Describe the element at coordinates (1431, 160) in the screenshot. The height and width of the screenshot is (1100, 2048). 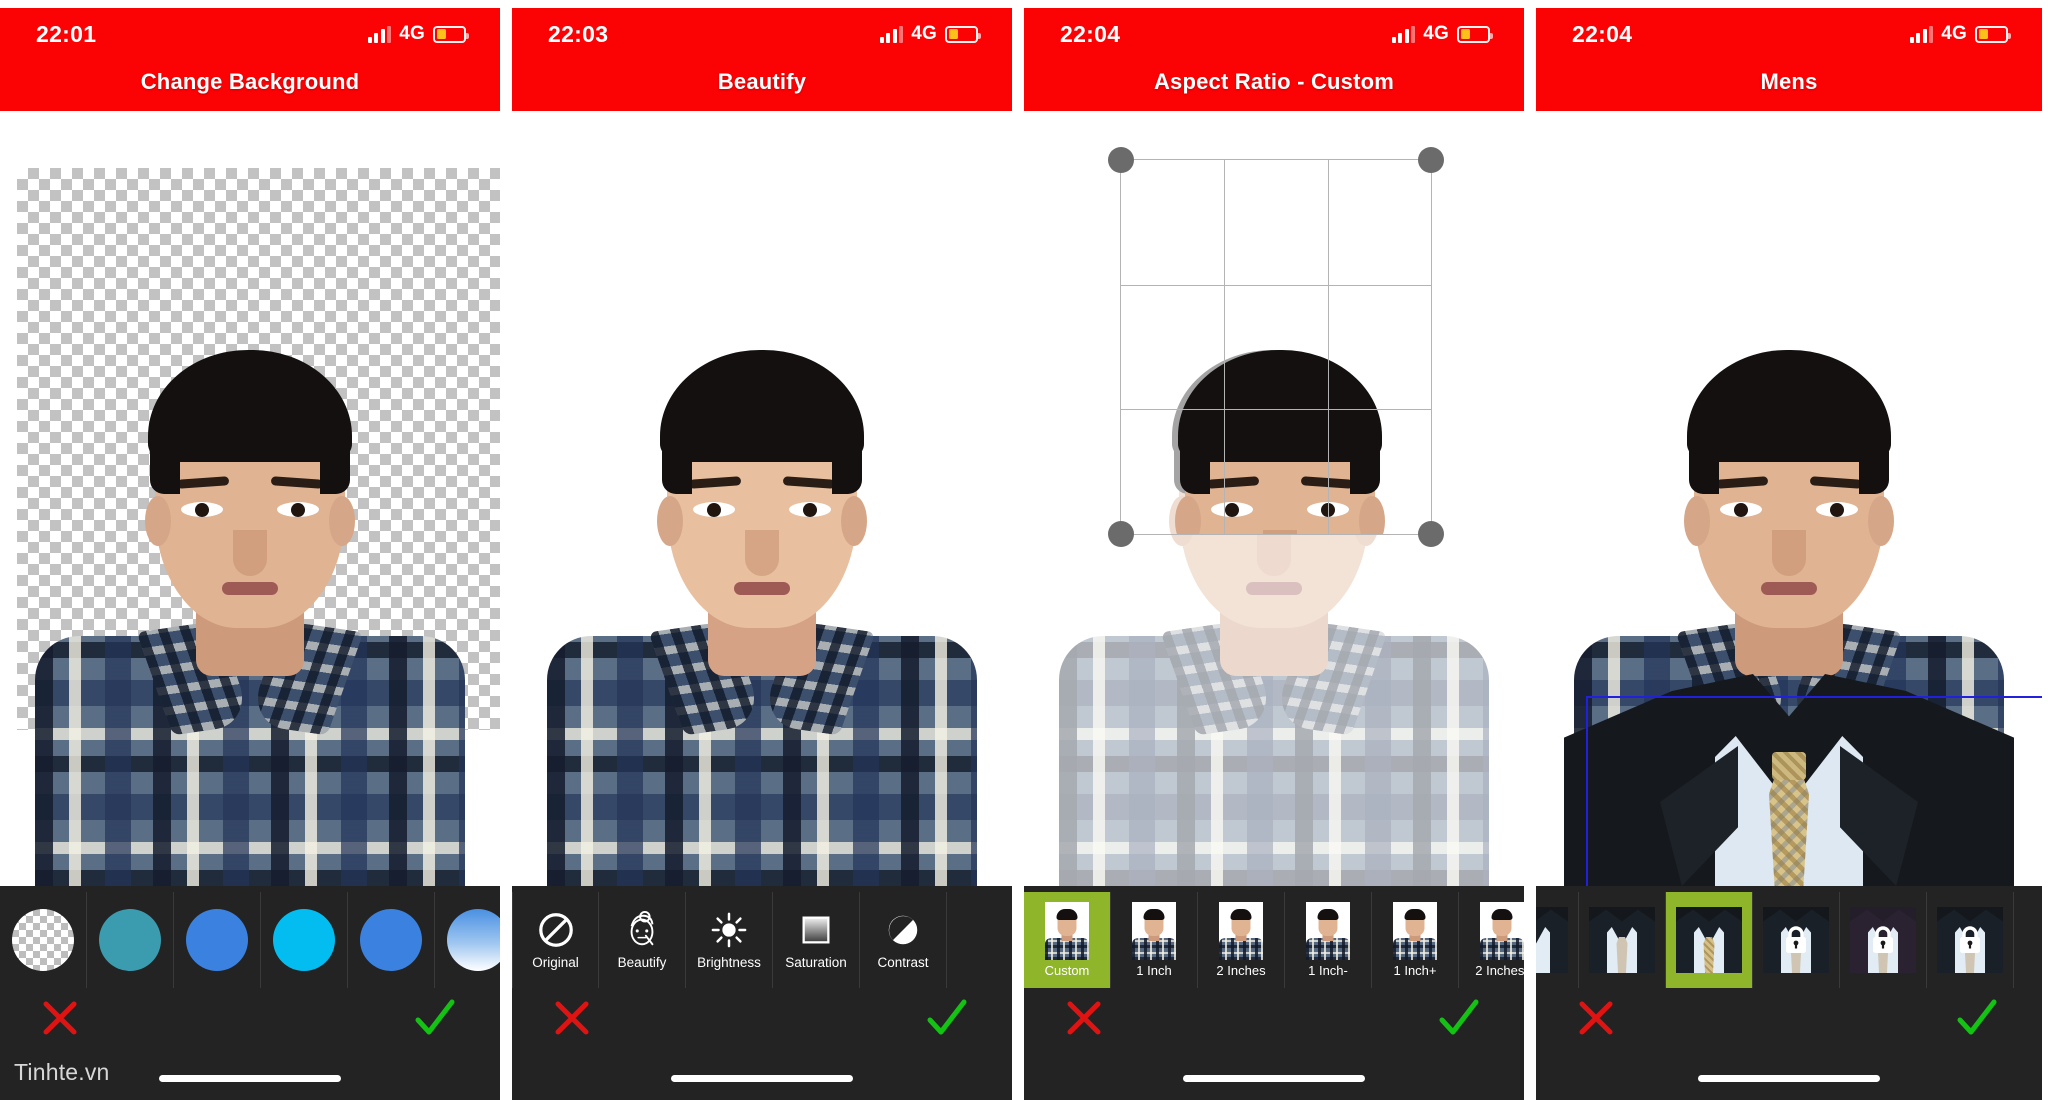
I see `crop-handle-top-right` at that location.